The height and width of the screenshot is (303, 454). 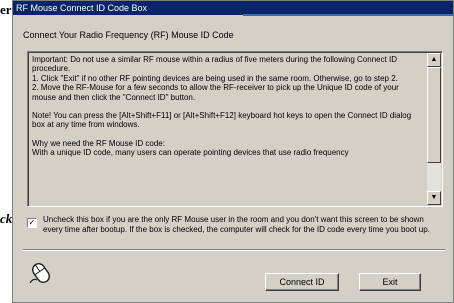 I want to click on checkmark-icon: ✓, so click(x=32, y=222).